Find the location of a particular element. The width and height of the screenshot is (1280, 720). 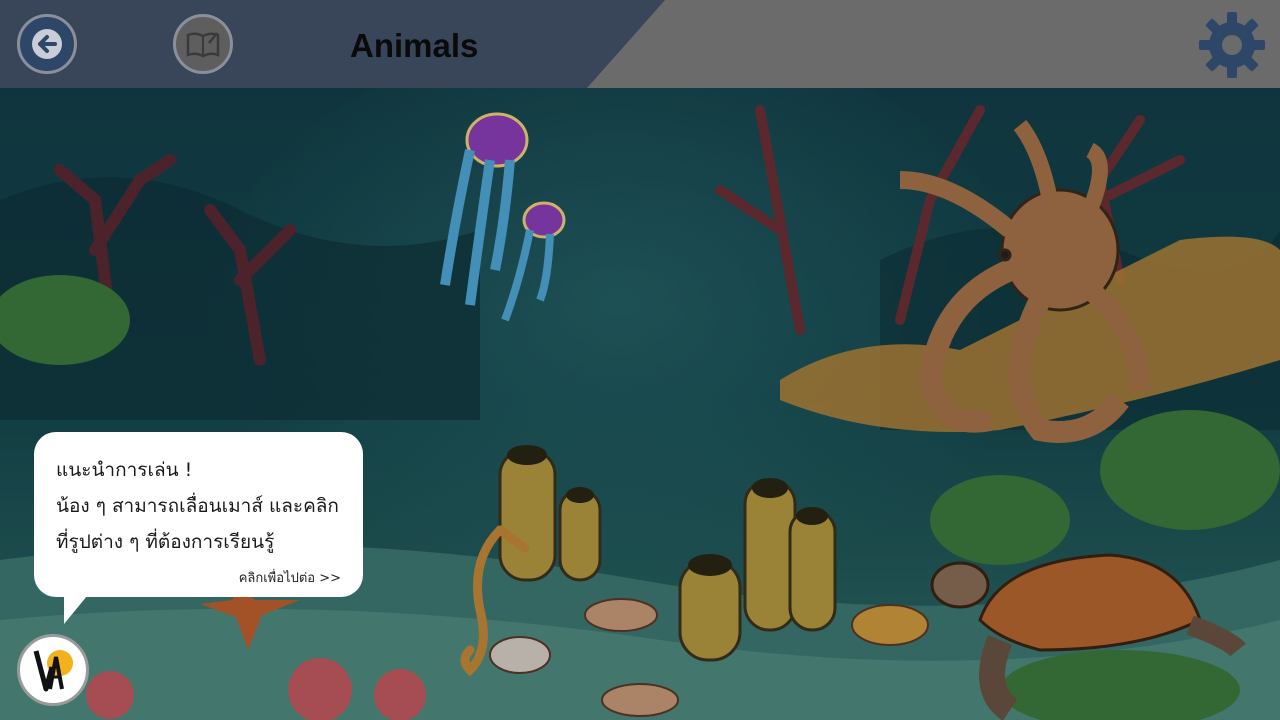

instruction-line-2: ที่รูปต่าง ๆ ที่ต้องการเรียนรู้ is located at coordinates (165, 542).